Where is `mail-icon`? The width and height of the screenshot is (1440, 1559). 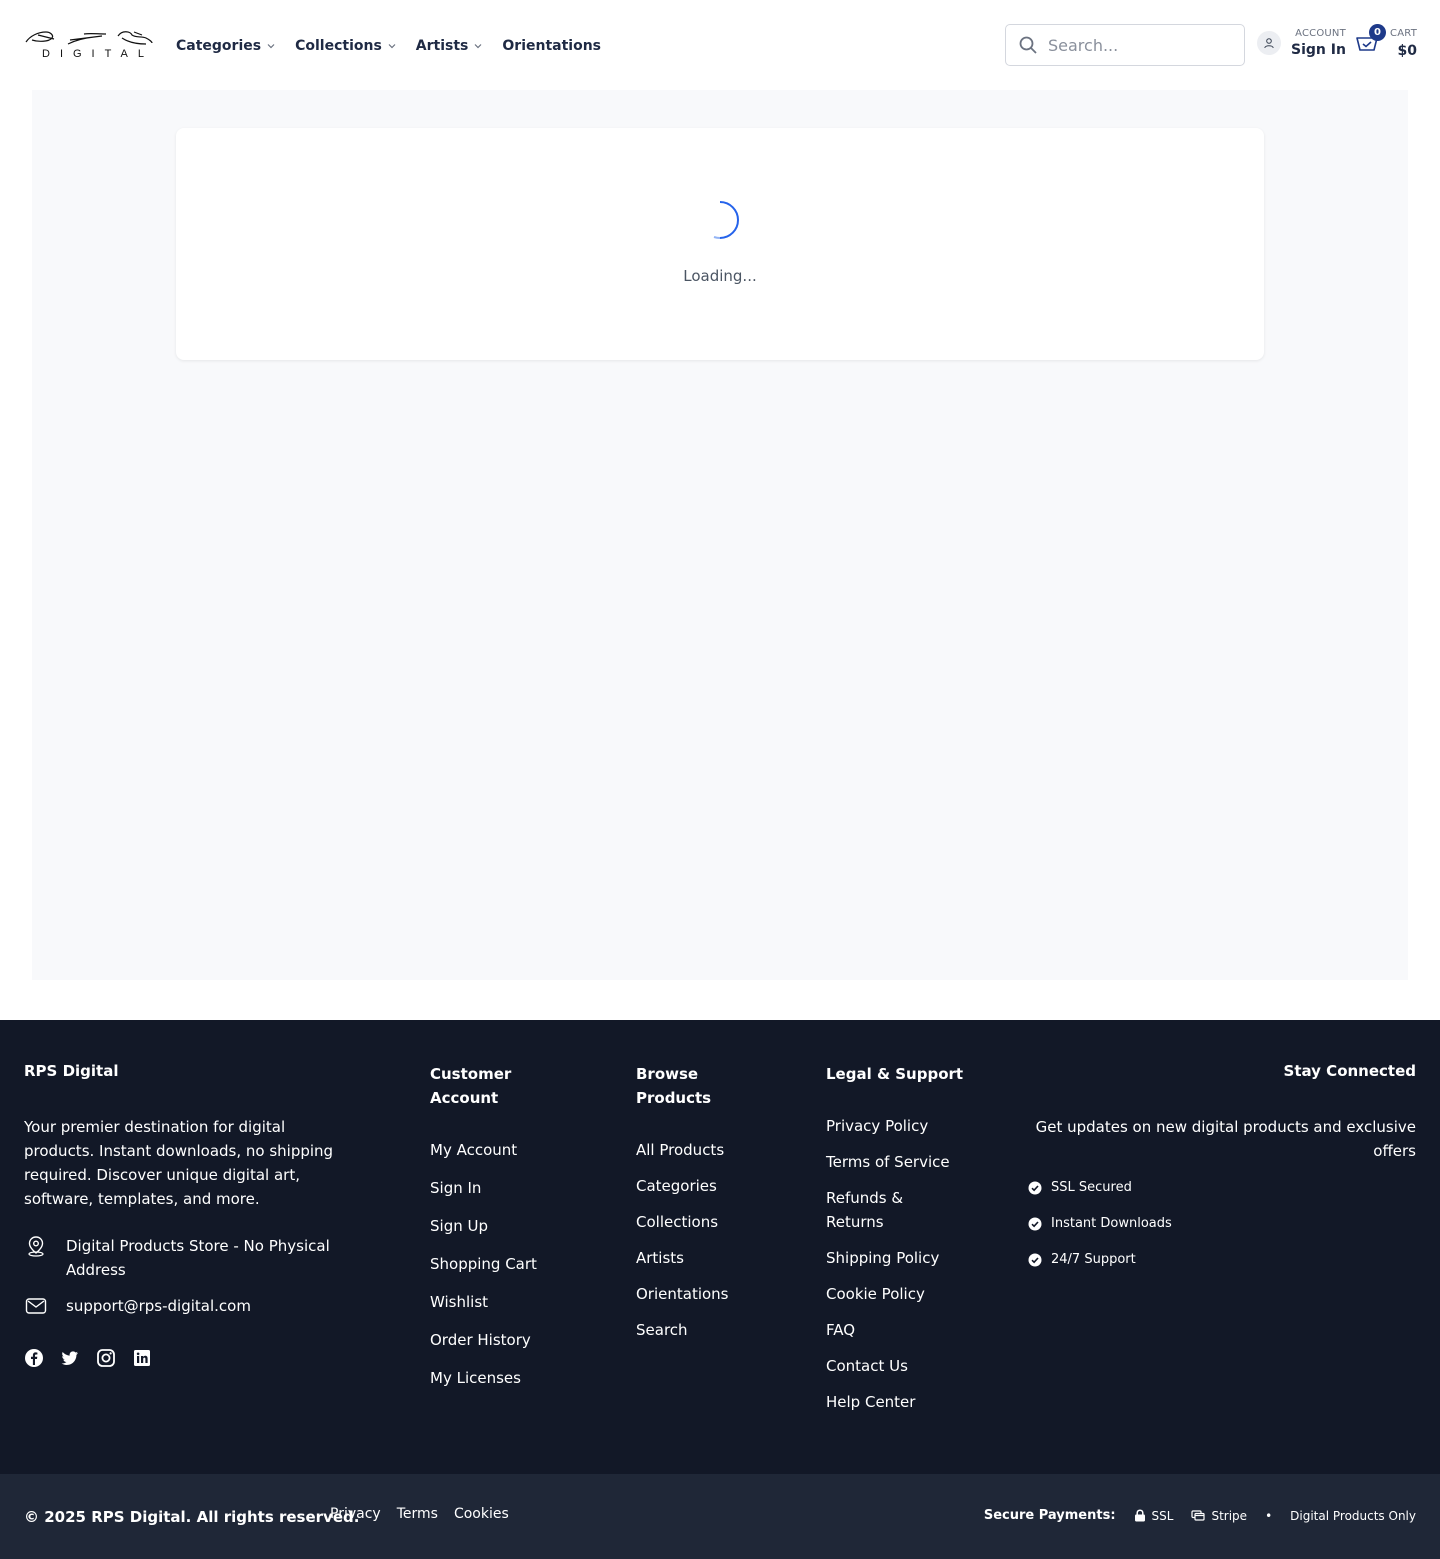
mail-icon is located at coordinates (36, 1306).